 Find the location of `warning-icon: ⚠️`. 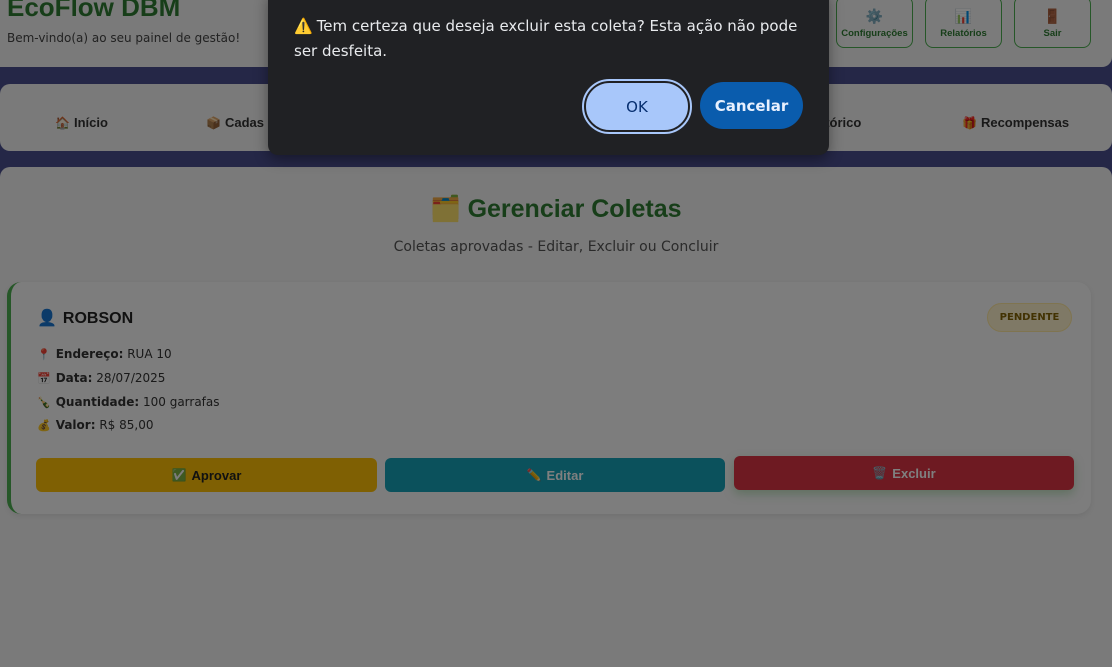

warning-icon: ⚠️ is located at coordinates (303, 26).